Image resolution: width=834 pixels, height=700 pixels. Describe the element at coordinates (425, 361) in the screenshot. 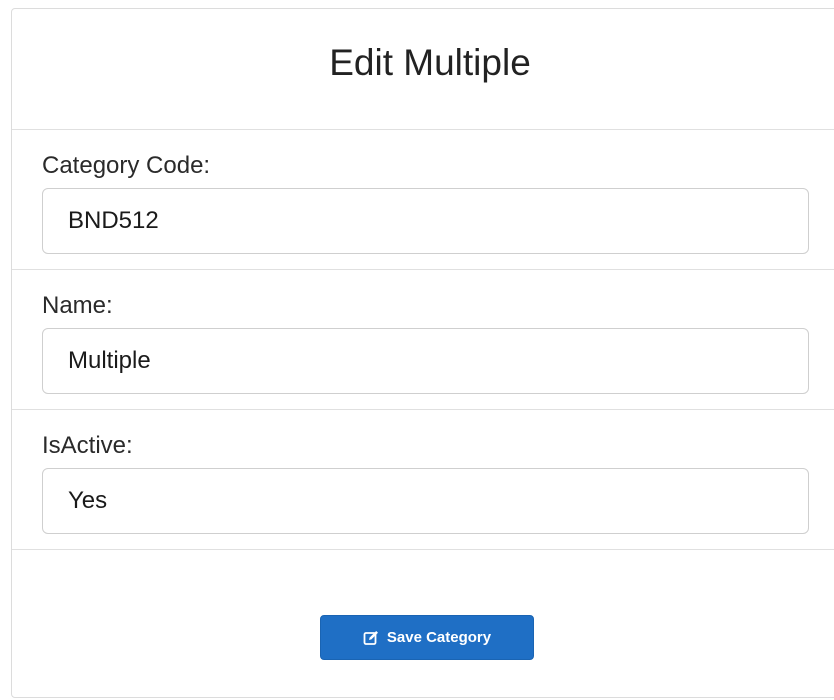

I see `name-value: Multiple` at that location.